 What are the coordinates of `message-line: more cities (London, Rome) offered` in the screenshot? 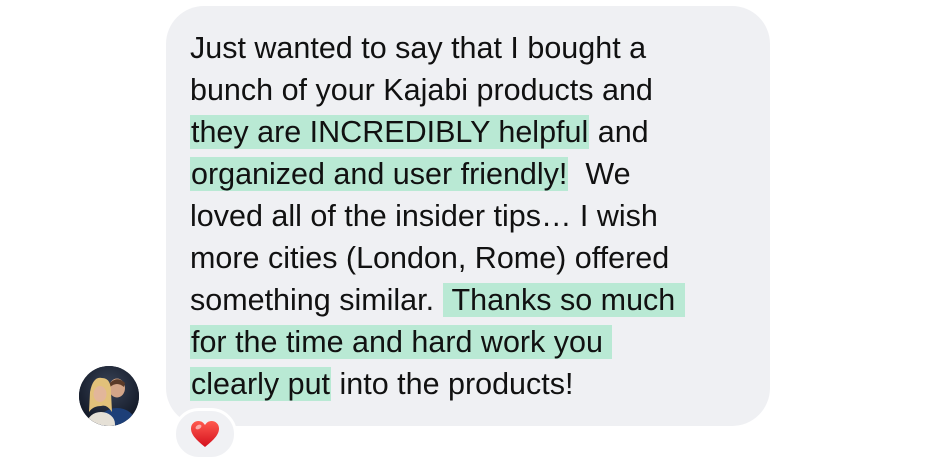 It's located at (429, 258).